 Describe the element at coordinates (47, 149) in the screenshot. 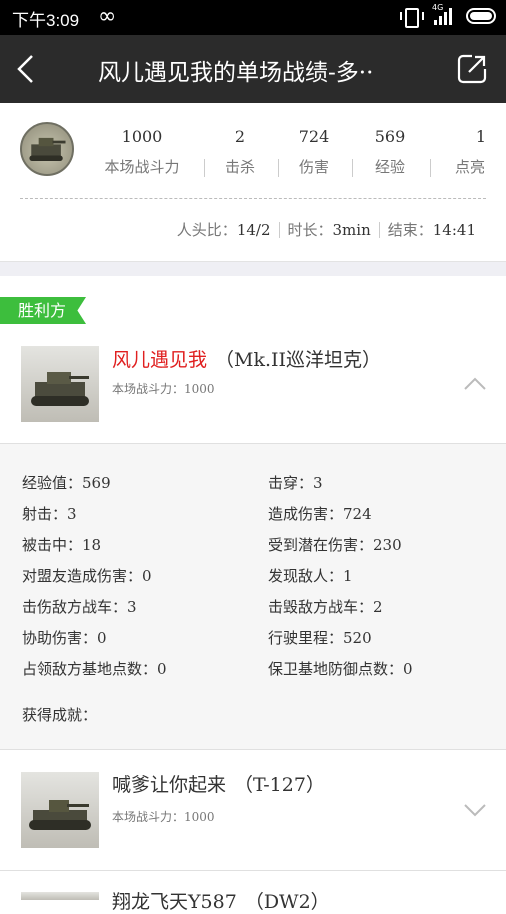

I see `tank-avatar-icon` at that location.